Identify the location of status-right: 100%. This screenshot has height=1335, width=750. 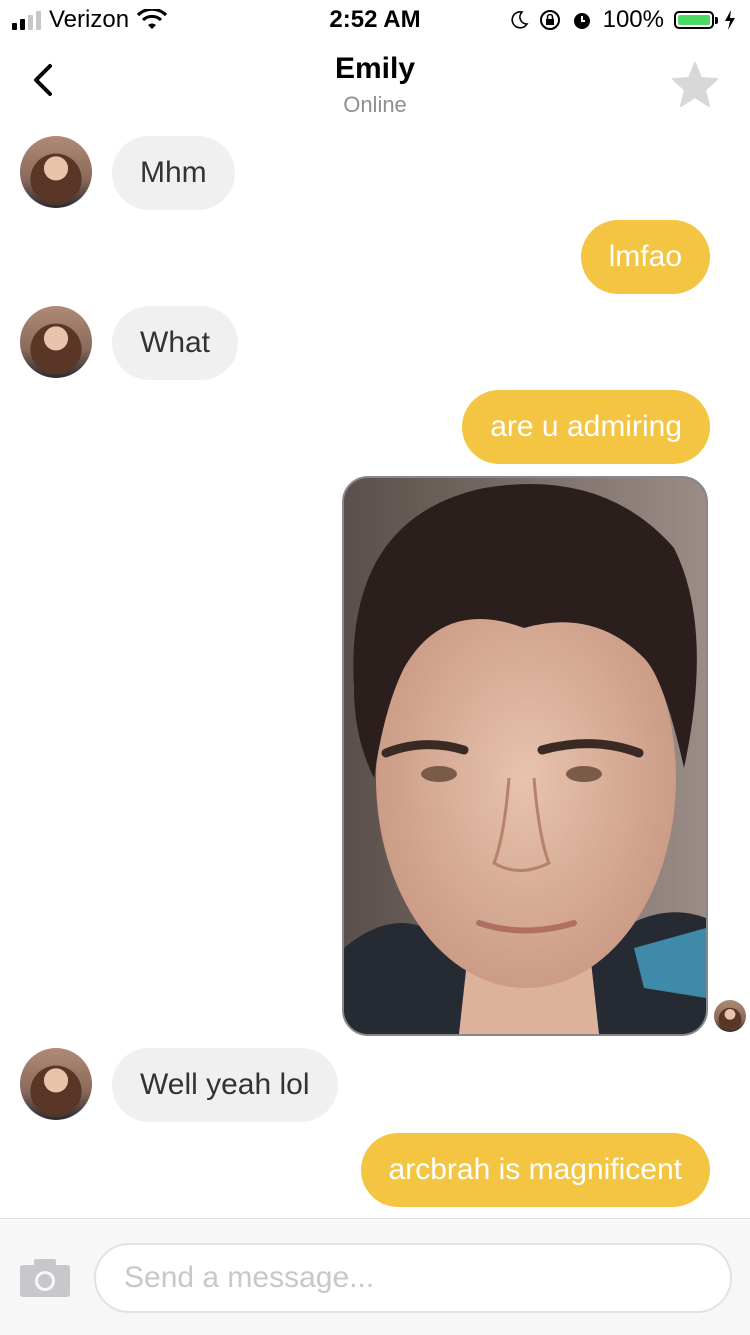
(622, 20).